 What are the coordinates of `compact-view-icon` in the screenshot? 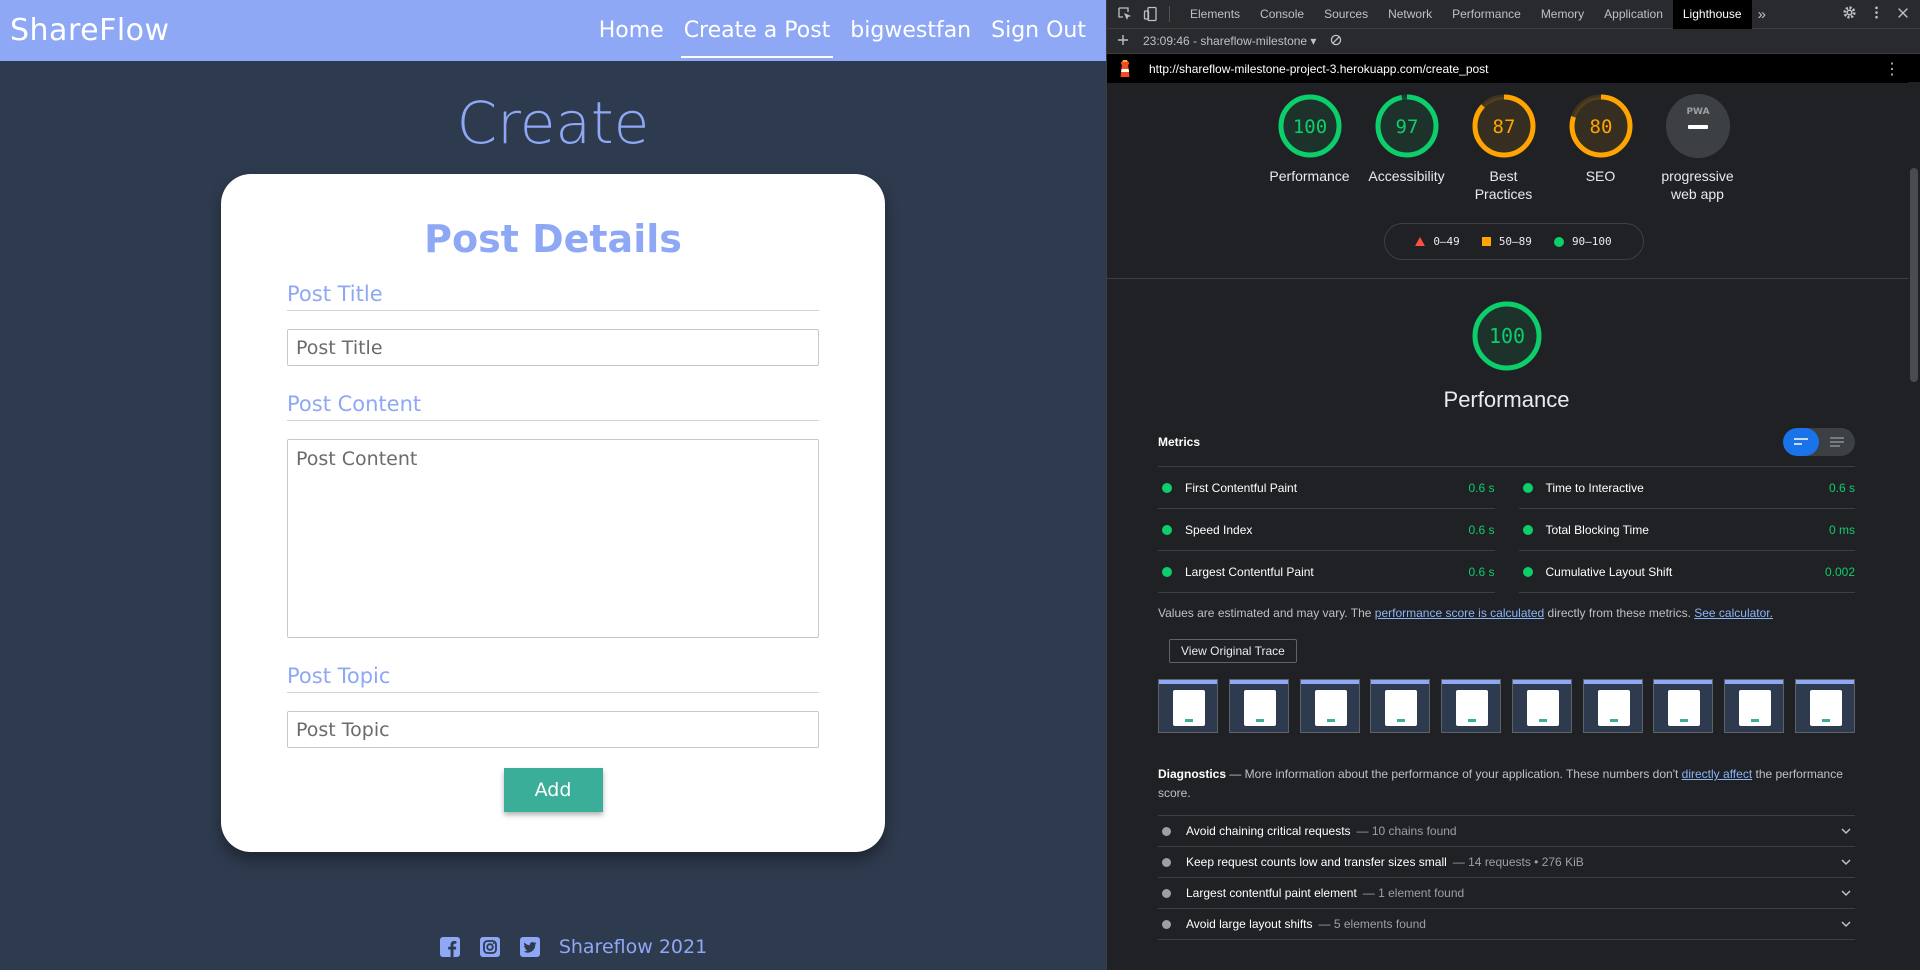 It's located at (1801, 442).